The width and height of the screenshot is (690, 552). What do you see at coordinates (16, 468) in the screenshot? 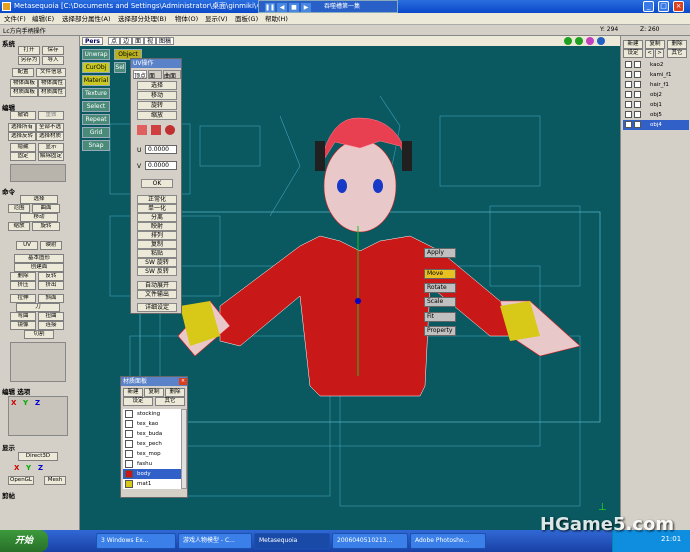
I see `display-x-icon: X` at bounding box center [16, 468].